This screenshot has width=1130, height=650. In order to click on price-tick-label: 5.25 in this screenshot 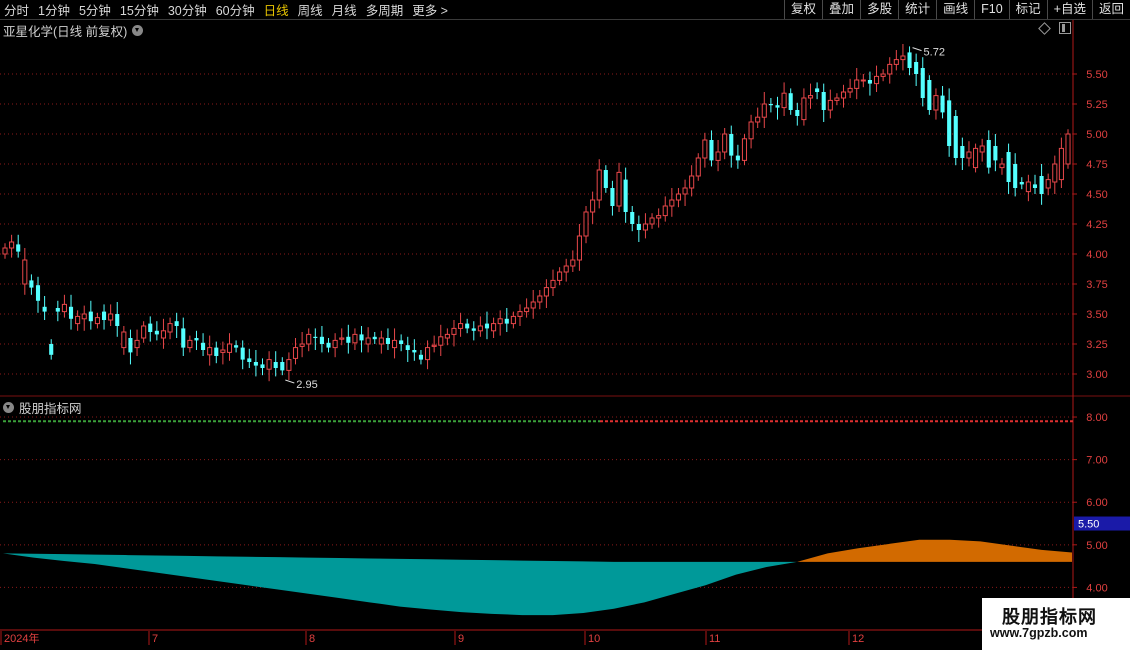, I will do `click(1096, 105)`.